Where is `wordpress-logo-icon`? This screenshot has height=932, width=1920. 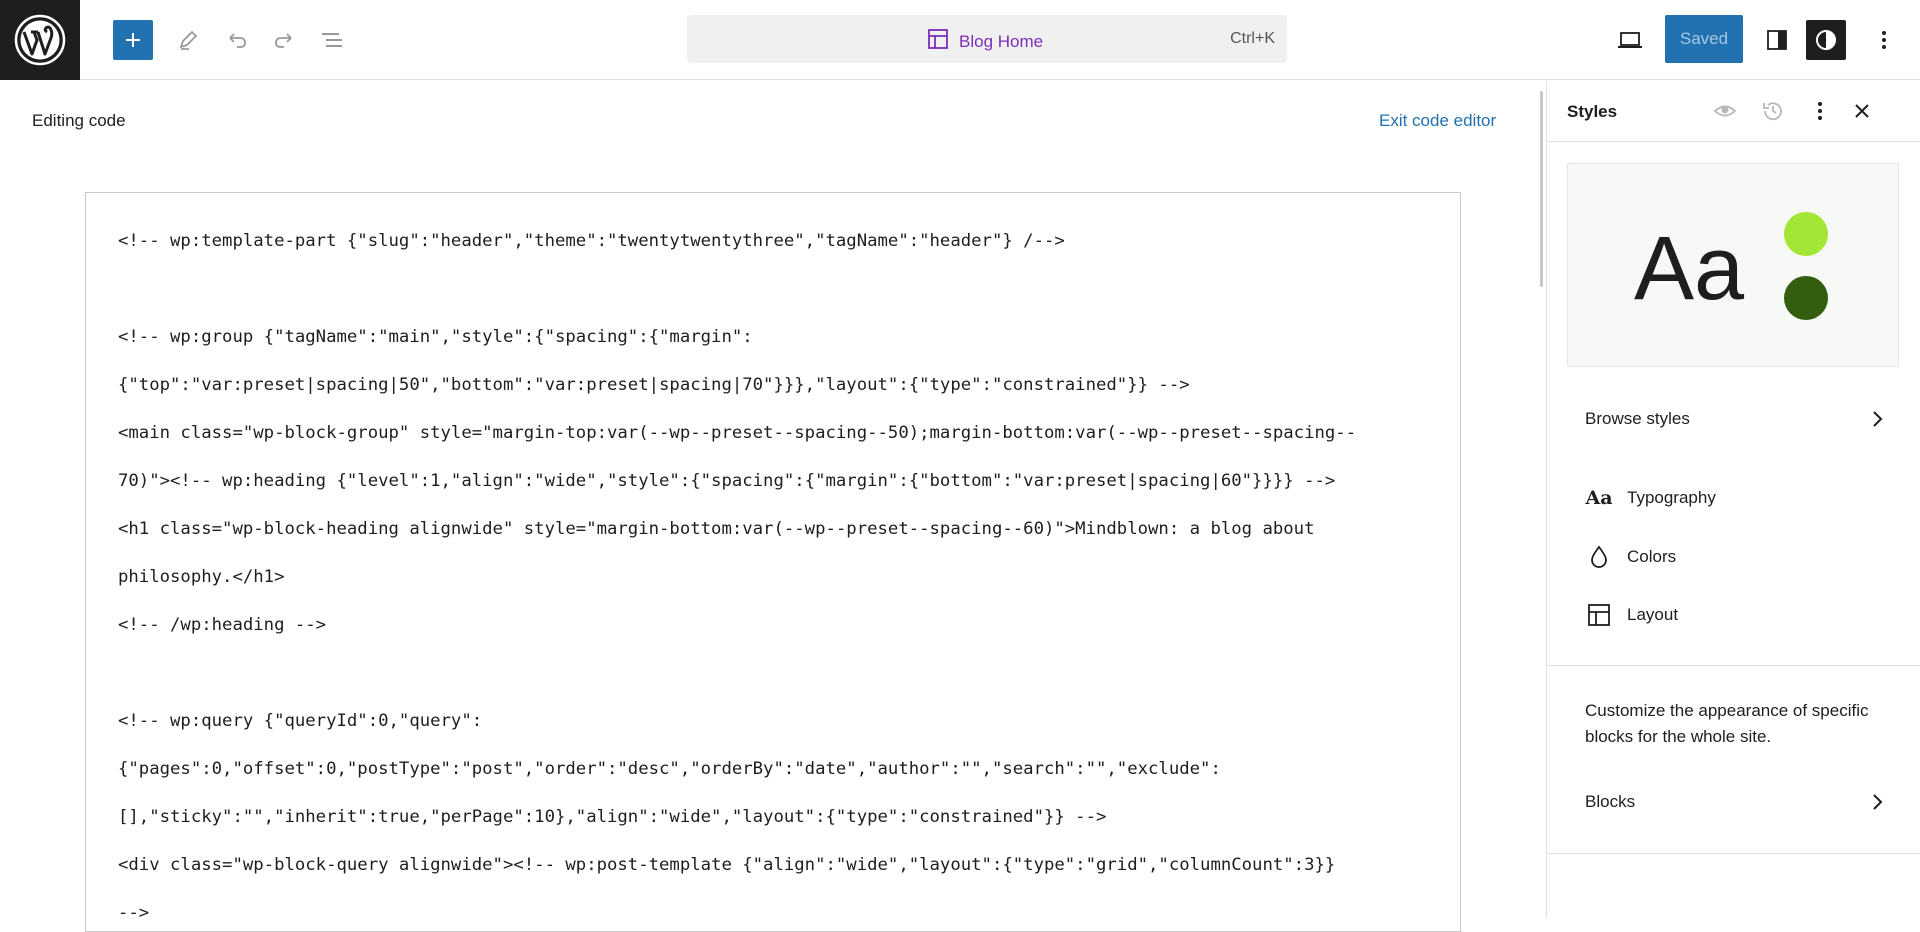 wordpress-logo-icon is located at coordinates (40, 40).